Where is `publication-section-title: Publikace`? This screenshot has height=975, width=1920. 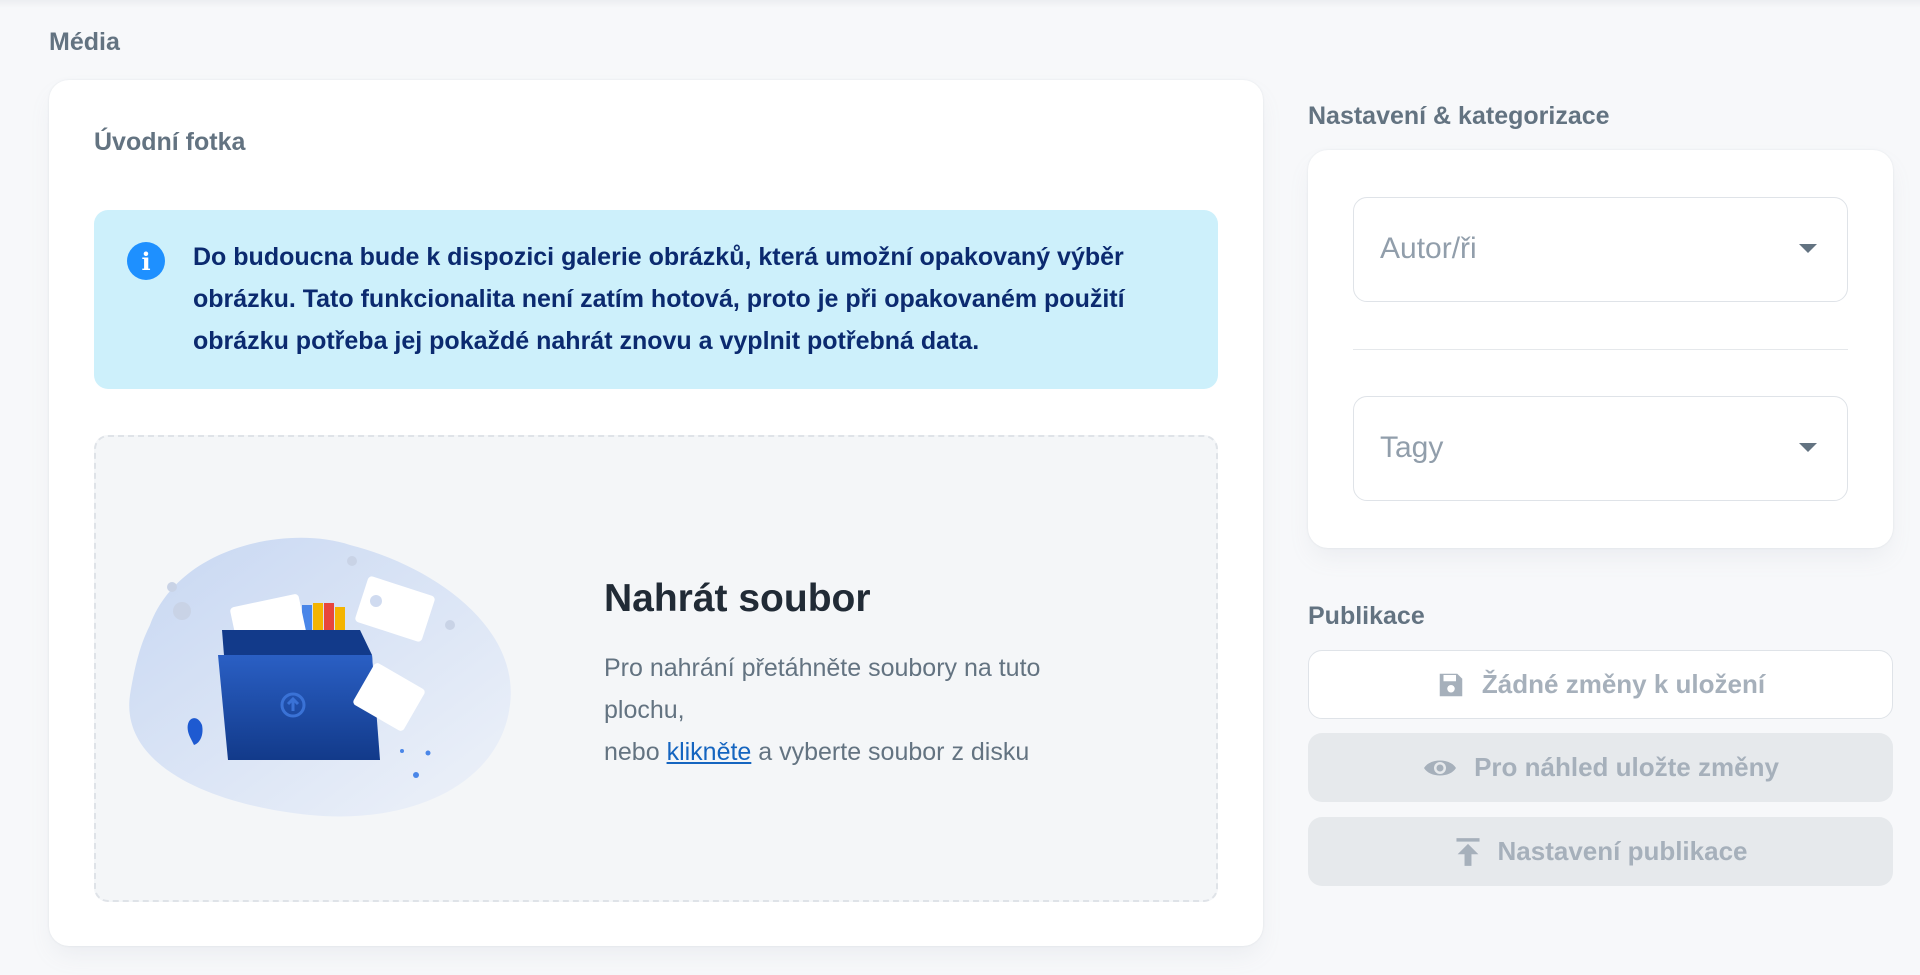
publication-section-title: Publikace is located at coordinates (1366, 616).